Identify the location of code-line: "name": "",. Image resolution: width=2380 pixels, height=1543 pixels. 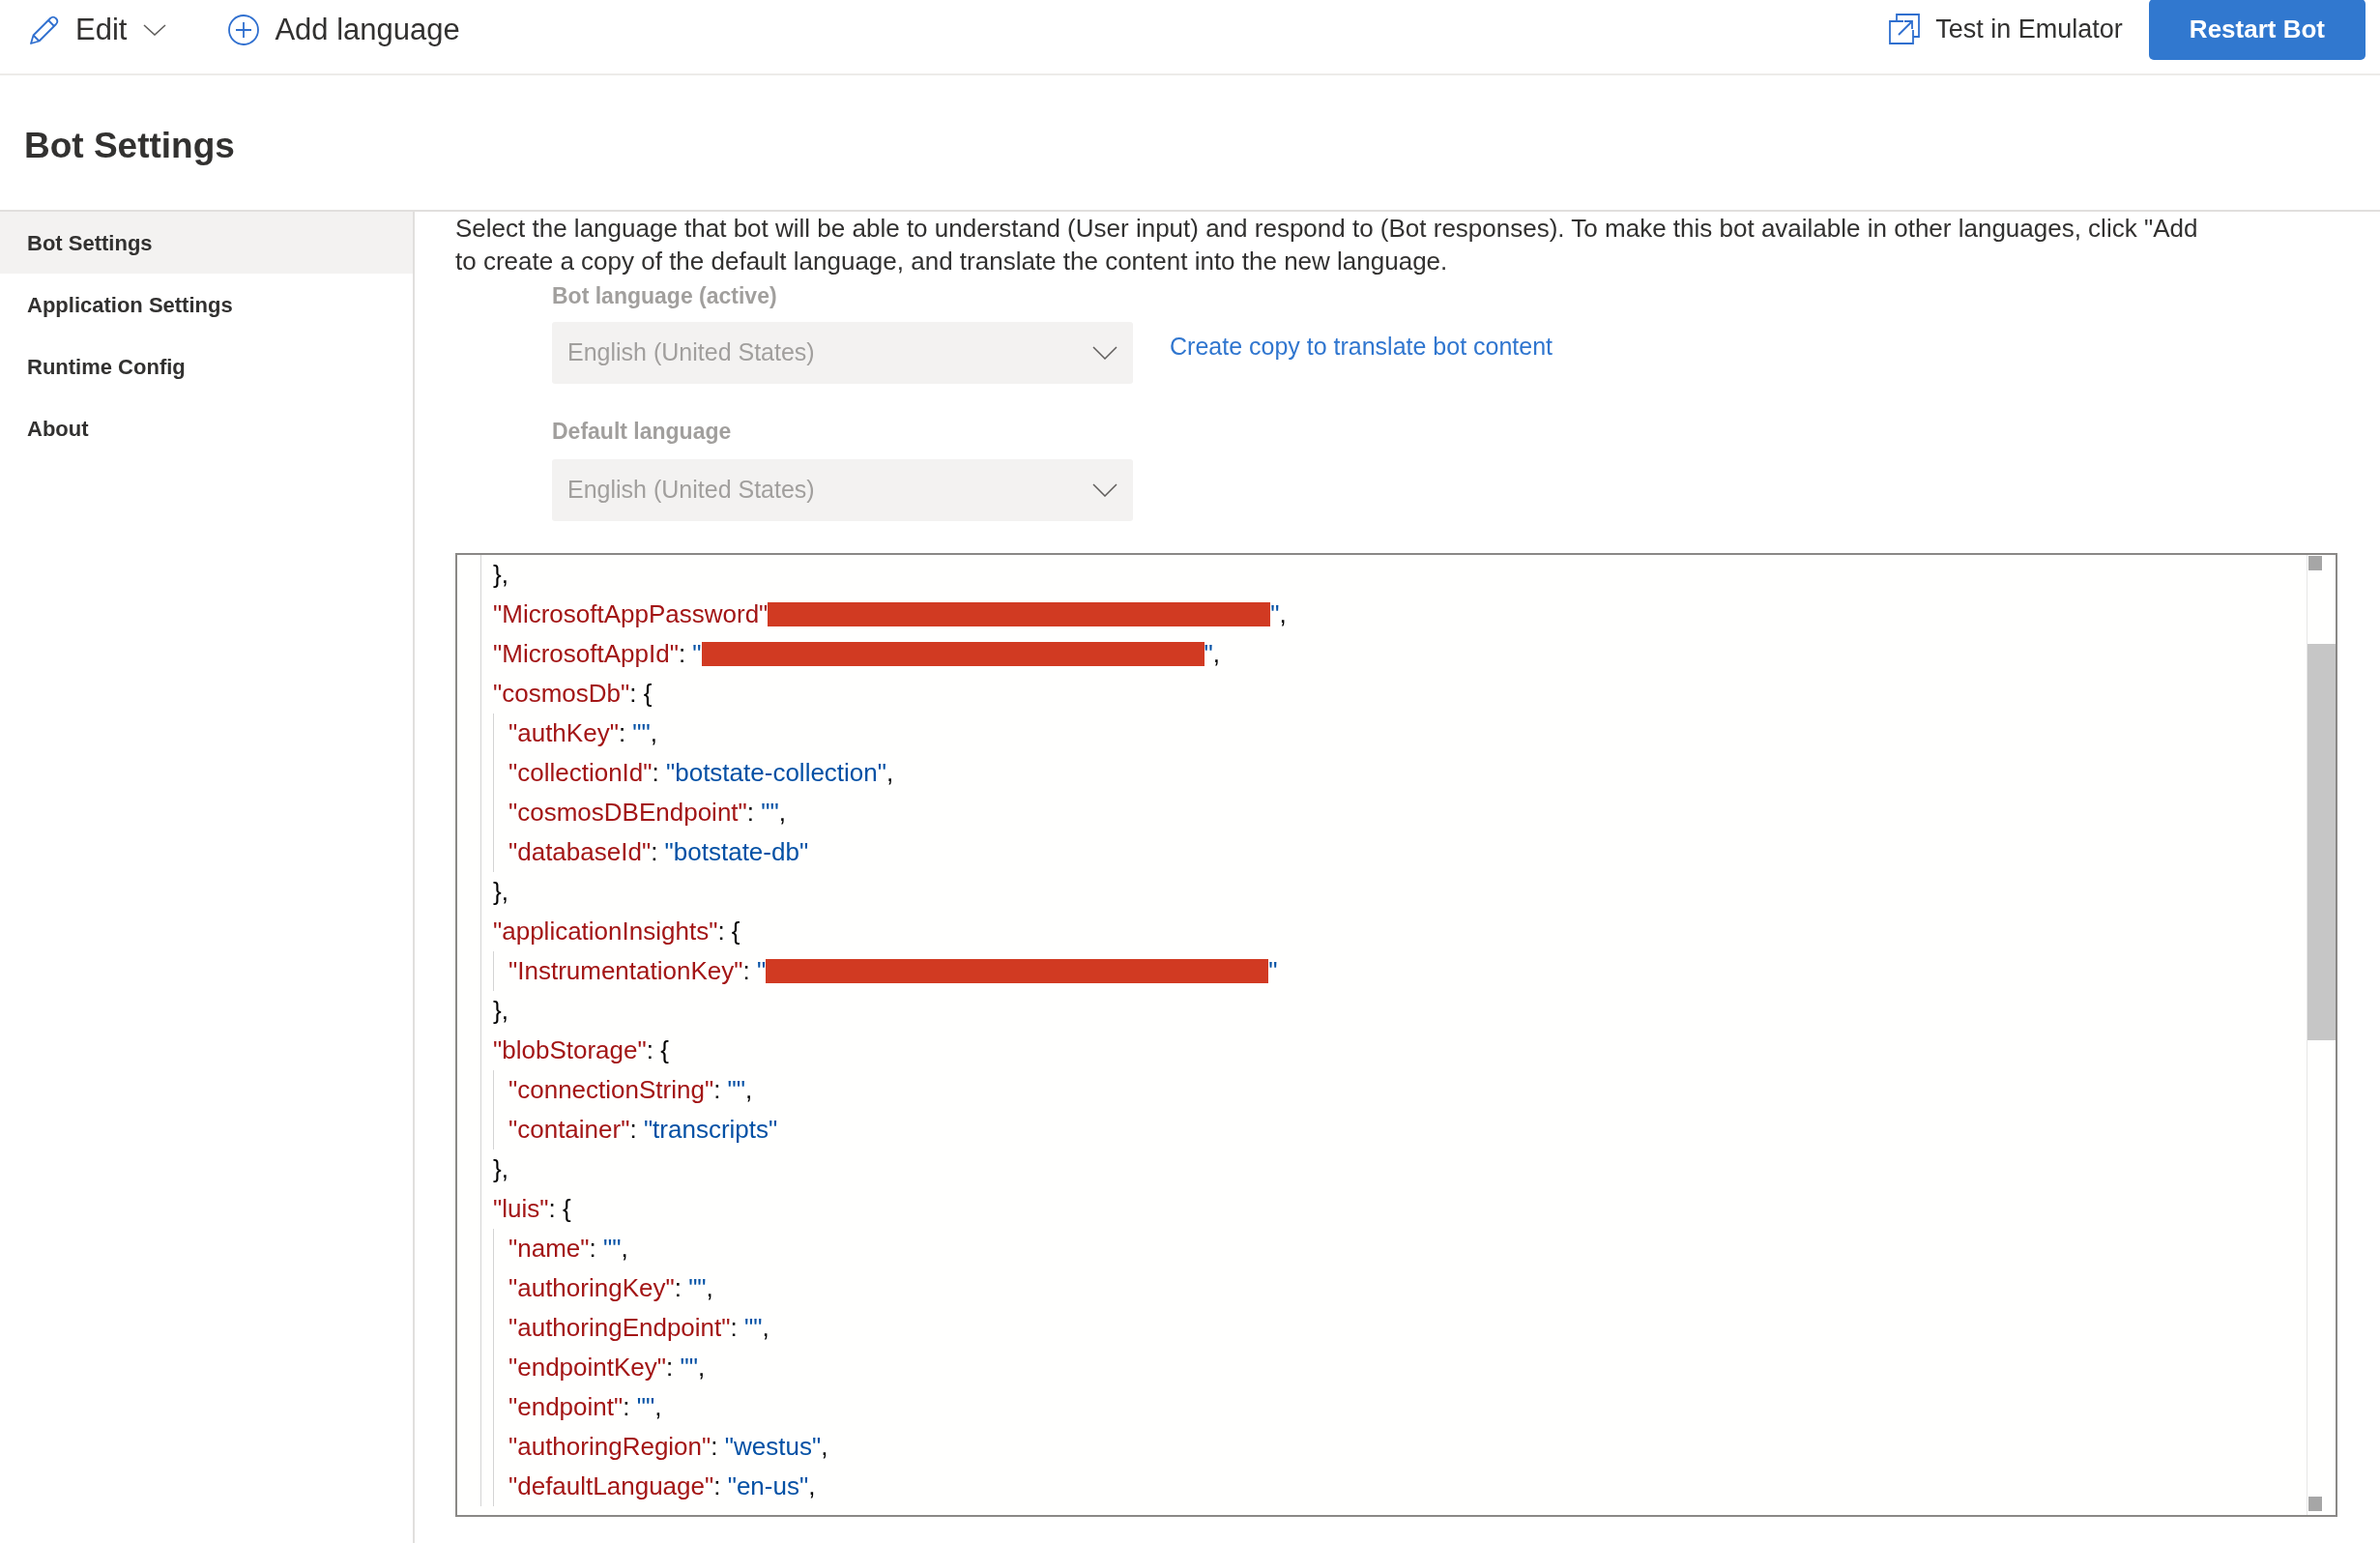
(568, 1249).